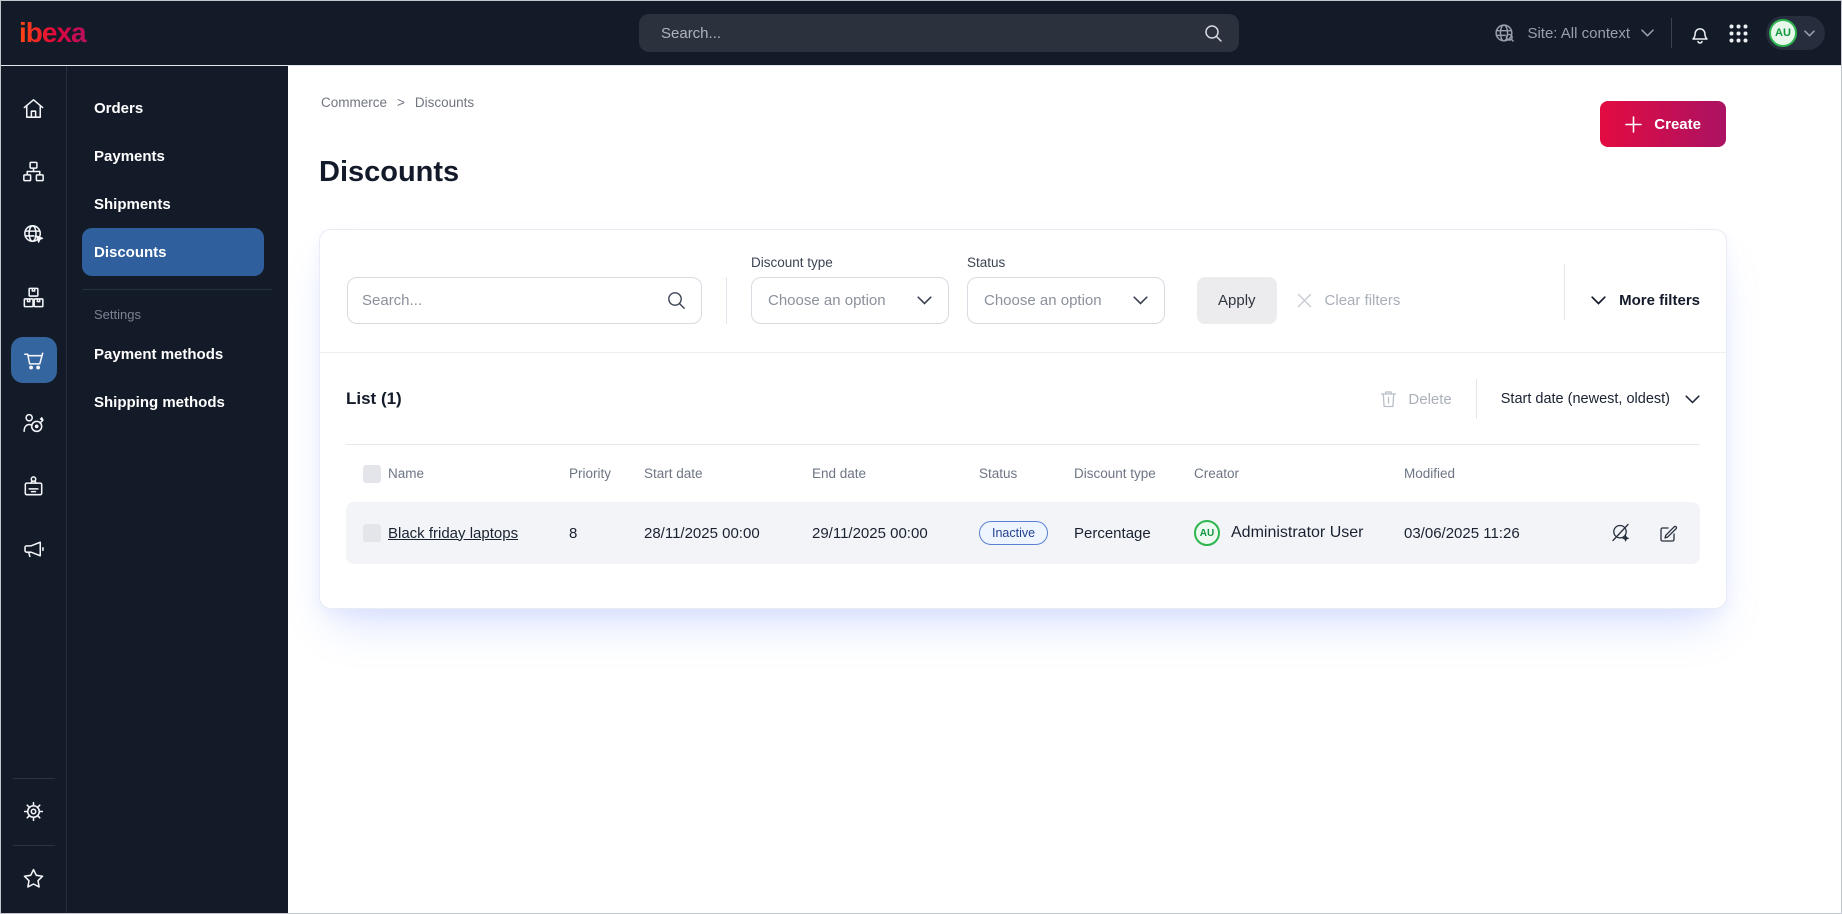 The width and height of the screenshot is (1842, 914). I want to click on menu-section-settings: Settings, so click(117, 314).